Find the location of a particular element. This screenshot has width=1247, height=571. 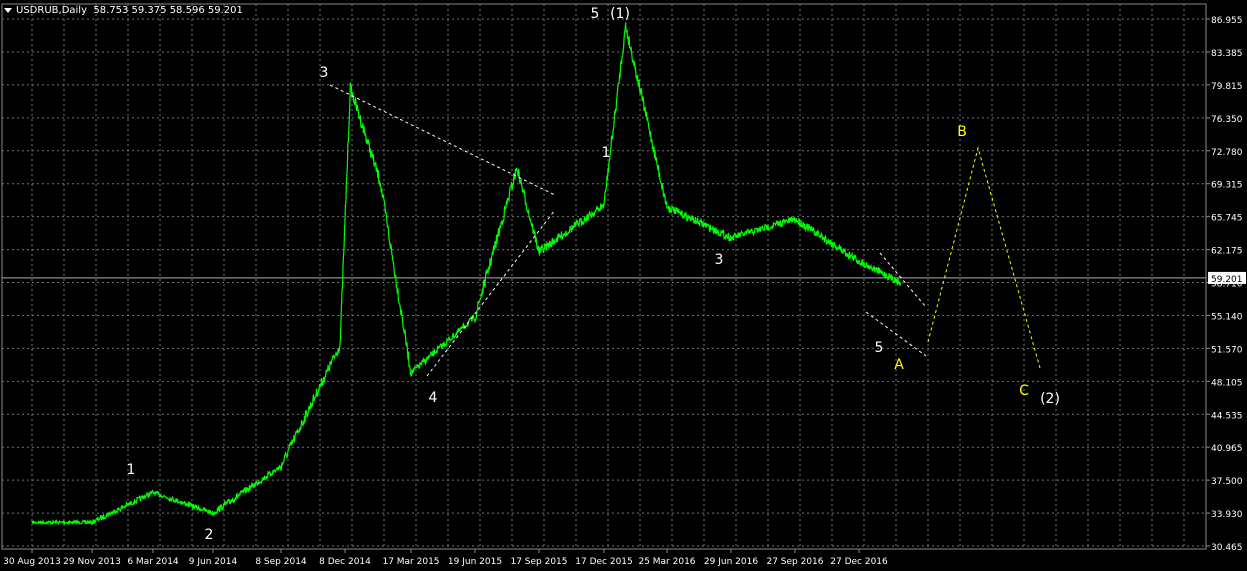

price-tick-label: 51.570 is located at coordinates (1227, 350).